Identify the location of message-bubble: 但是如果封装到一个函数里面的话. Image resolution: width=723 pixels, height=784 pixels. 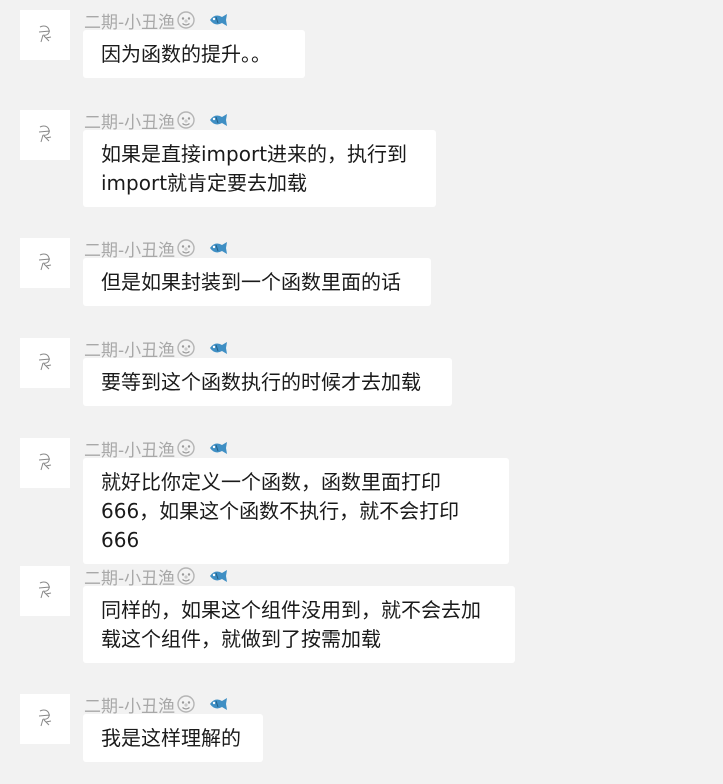
(257, 282).